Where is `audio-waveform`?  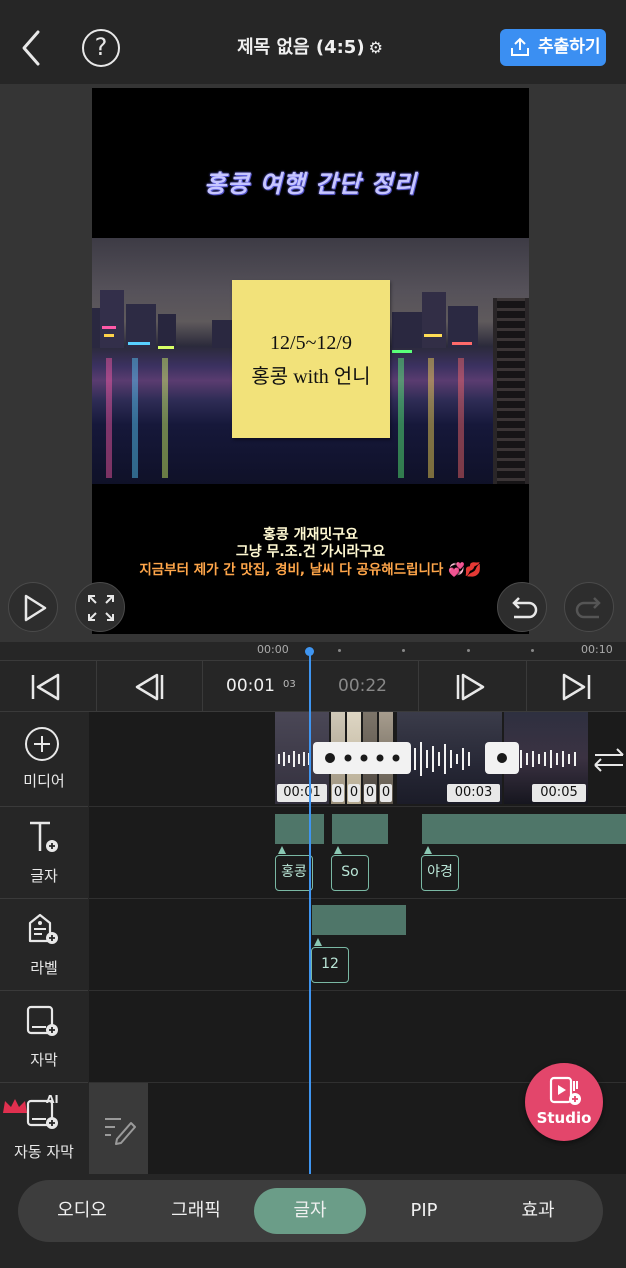 audio-waveform is located at coordinates (427, 759).